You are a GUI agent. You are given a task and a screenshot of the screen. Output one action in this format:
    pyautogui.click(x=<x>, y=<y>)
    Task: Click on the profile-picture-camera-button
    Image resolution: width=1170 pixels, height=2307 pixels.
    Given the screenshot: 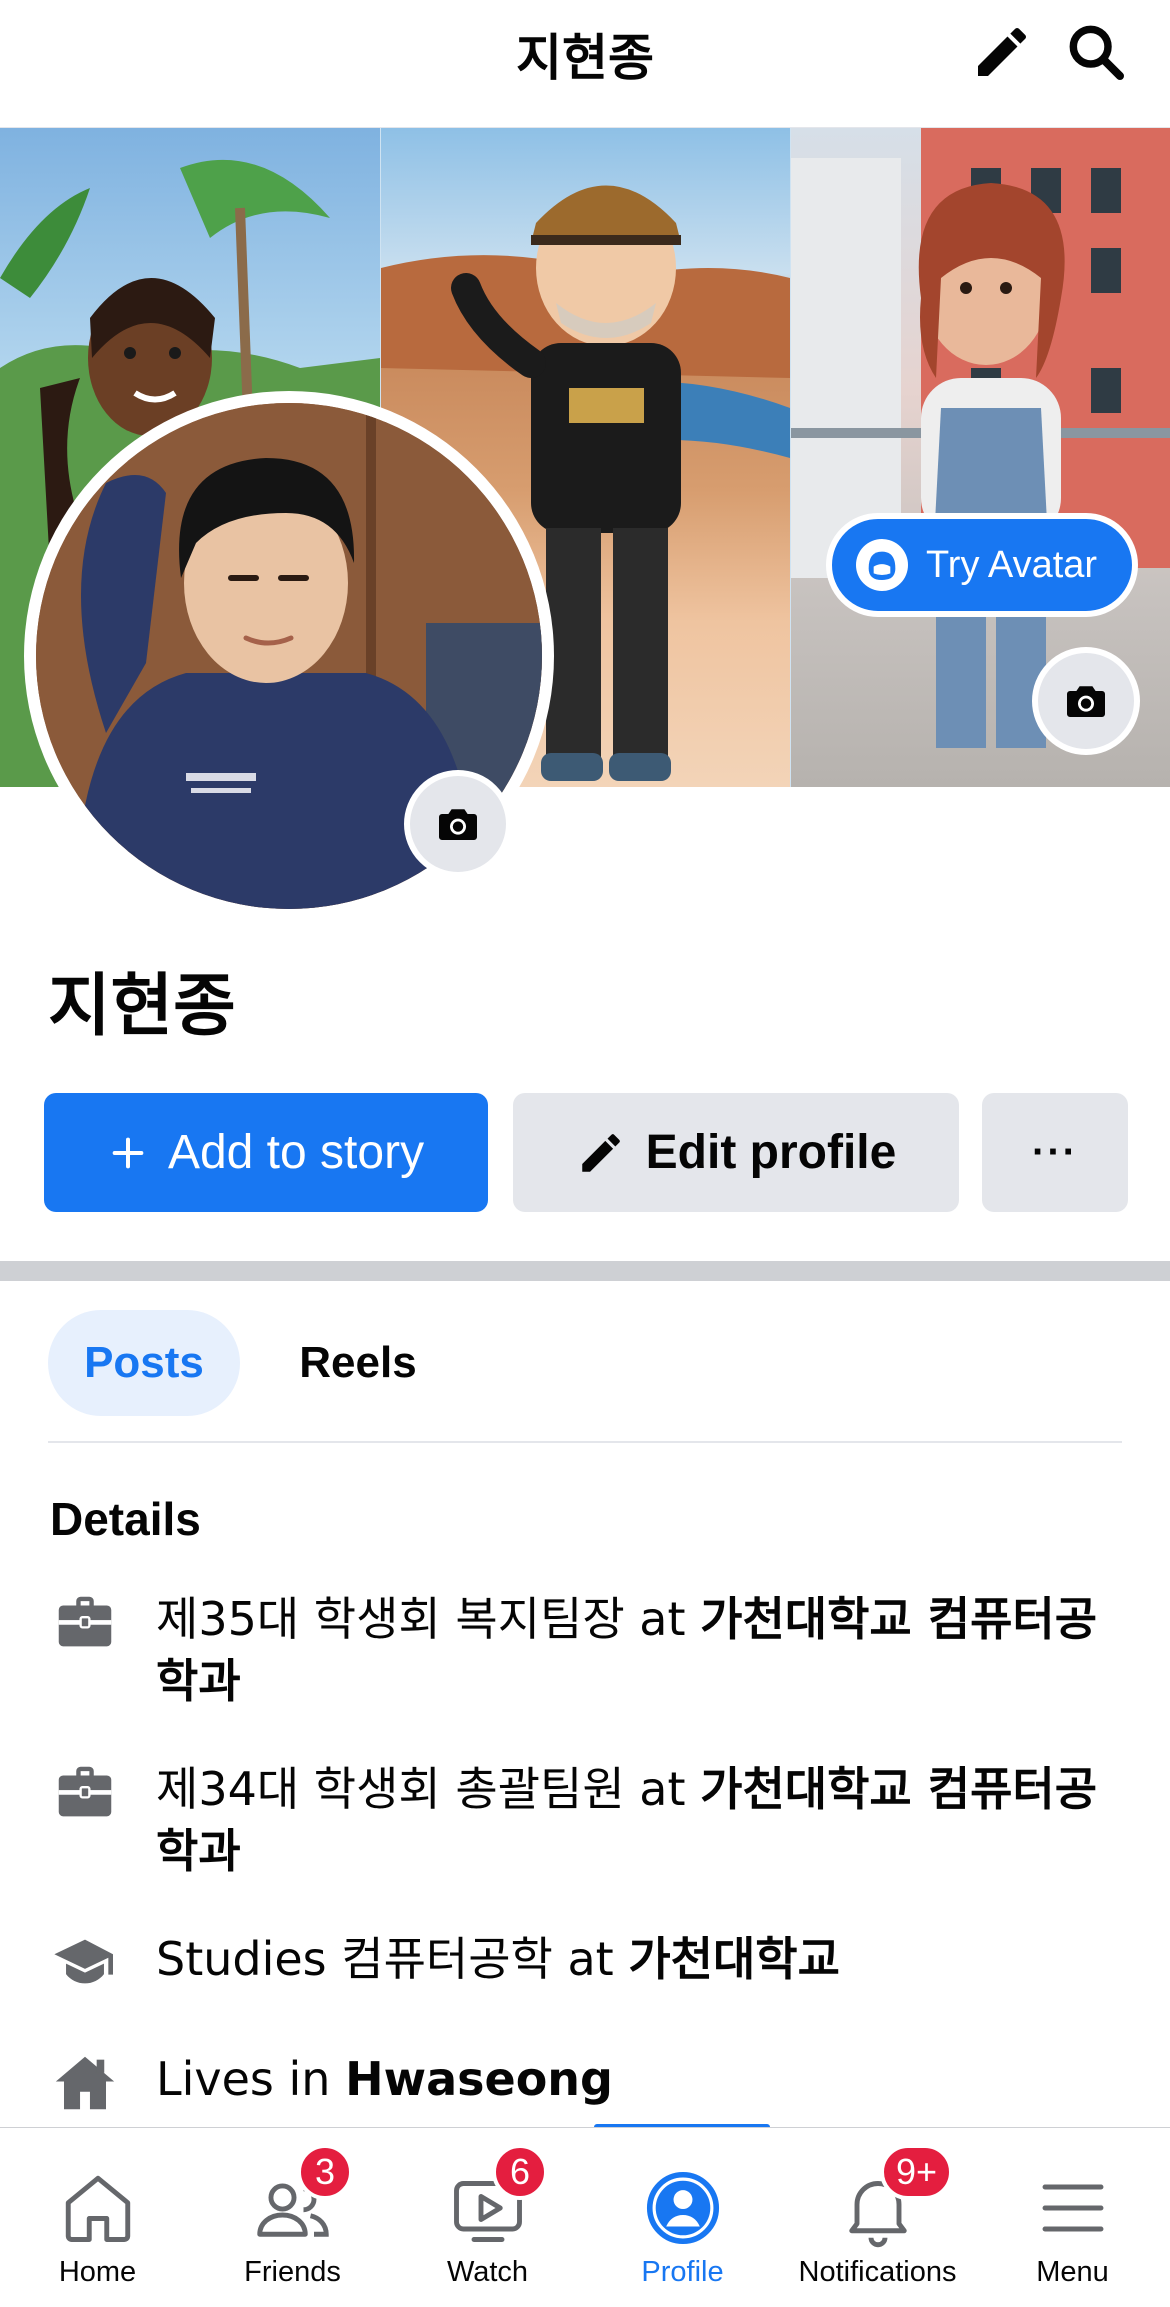 What is the action you would take?
    pyautogui.click(x=458, y=824)
    